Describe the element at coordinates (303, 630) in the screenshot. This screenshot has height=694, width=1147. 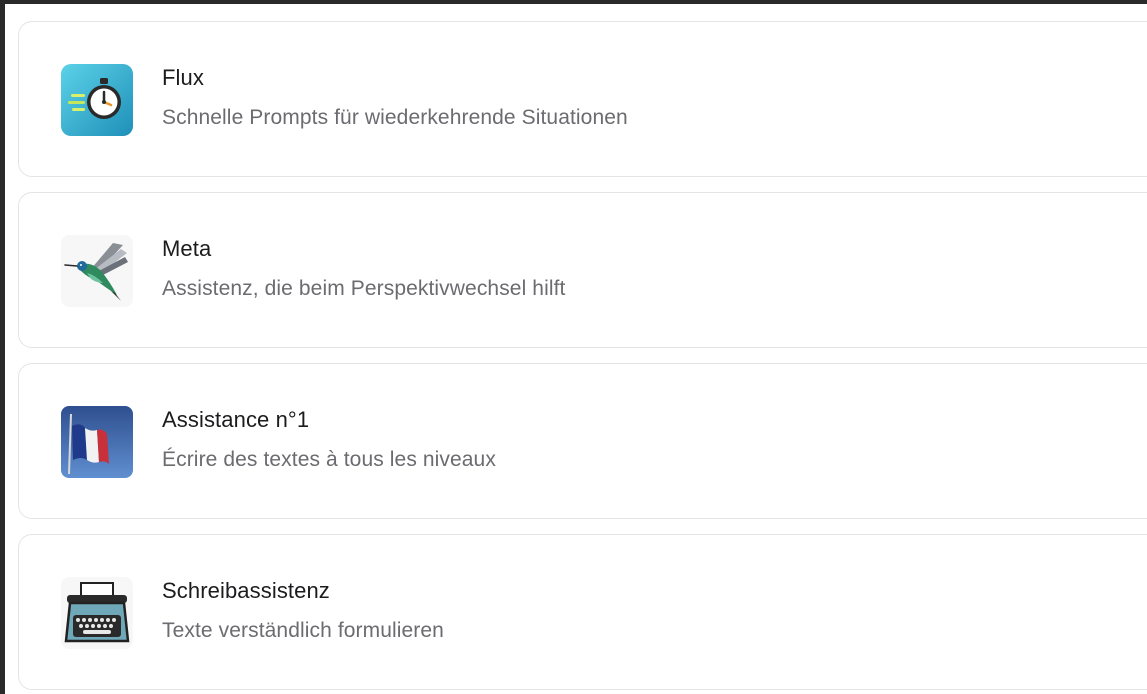
I see `assistant-description: Texte verständlich formulieren` at that location.